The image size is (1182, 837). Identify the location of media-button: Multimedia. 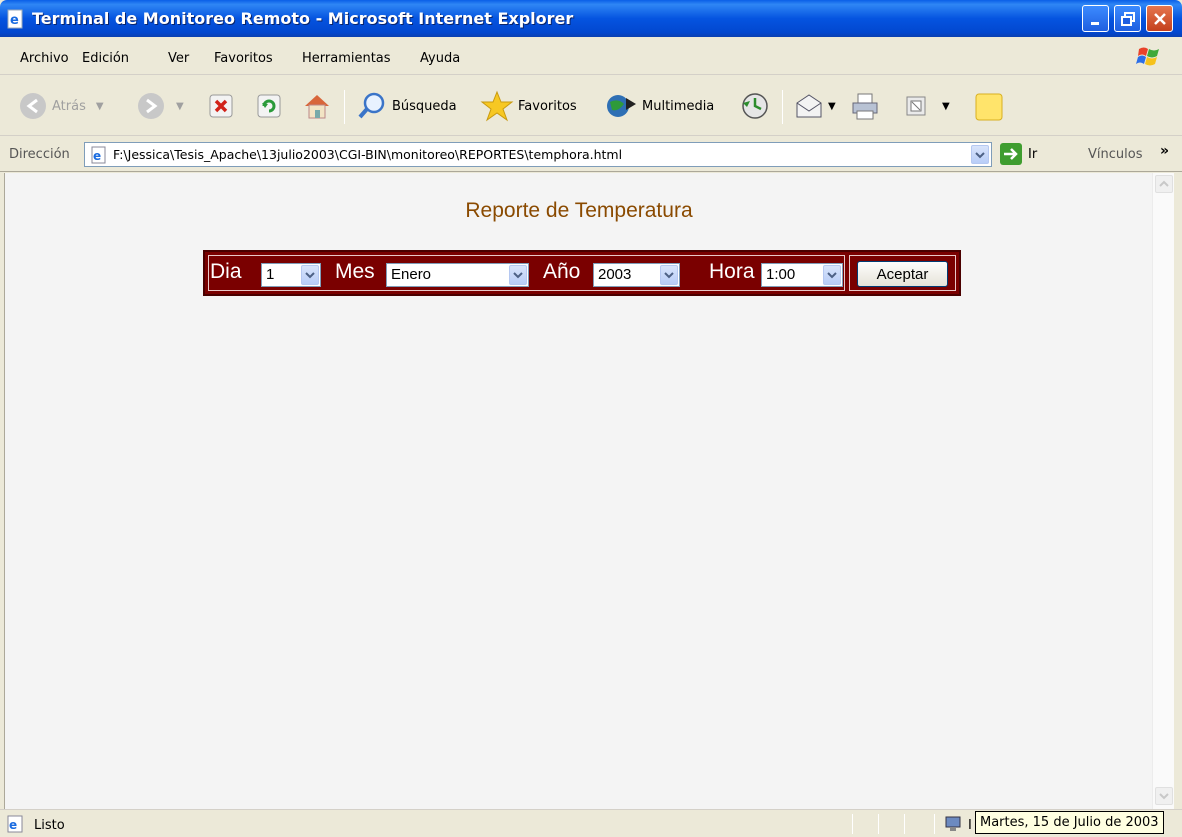
(659, 106).